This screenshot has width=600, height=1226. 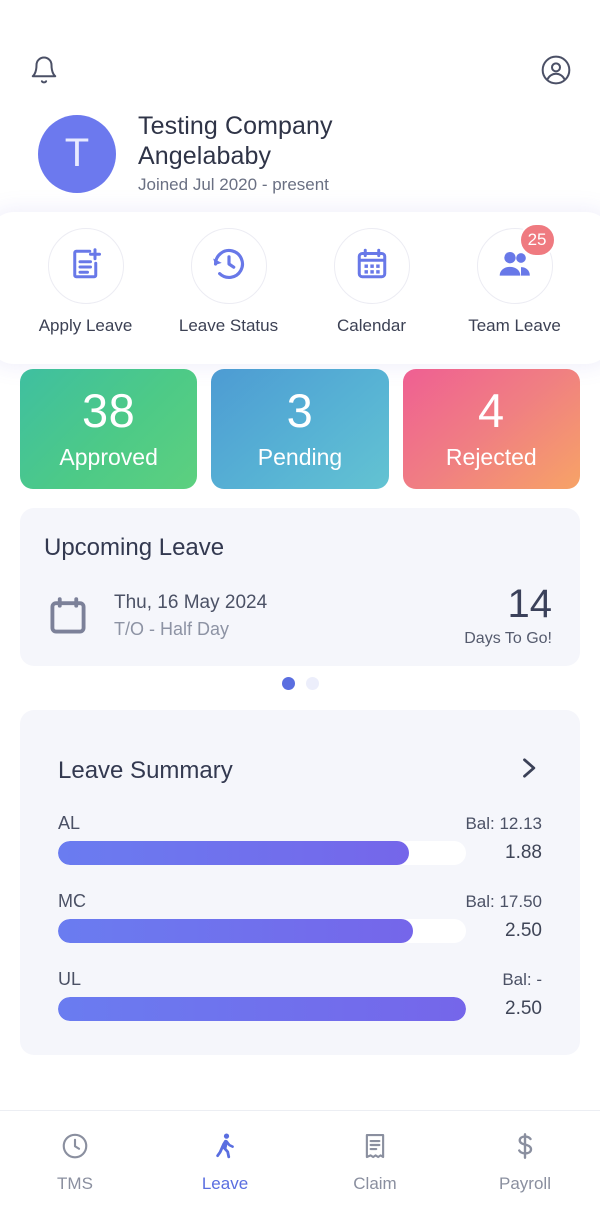 I want to click on quick-action-label: Calendar, so click(x=371, y=325).